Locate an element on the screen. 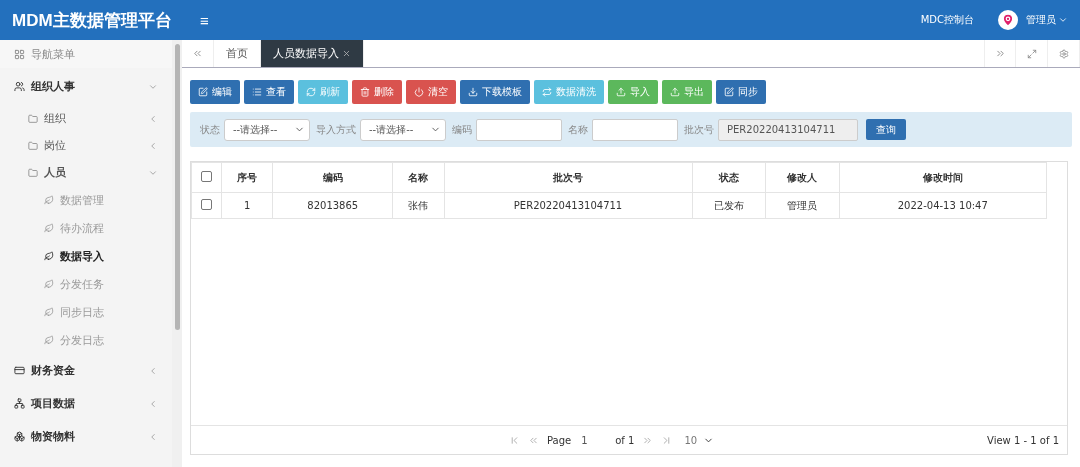  column-header: 编码 is located at coordinates (332, 177).